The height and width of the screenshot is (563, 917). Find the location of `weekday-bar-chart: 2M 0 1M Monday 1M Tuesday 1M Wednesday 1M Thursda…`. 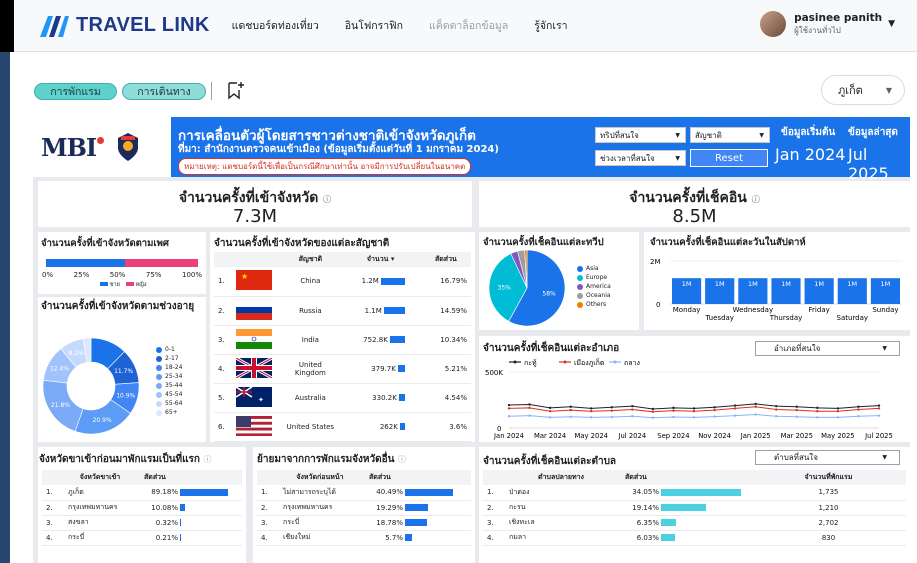

weekday-bar-chart: 2M 0 1M Monday 1M Tuesday 1M Wednesday 1M Thursda… is located at coordinates (777, 289).